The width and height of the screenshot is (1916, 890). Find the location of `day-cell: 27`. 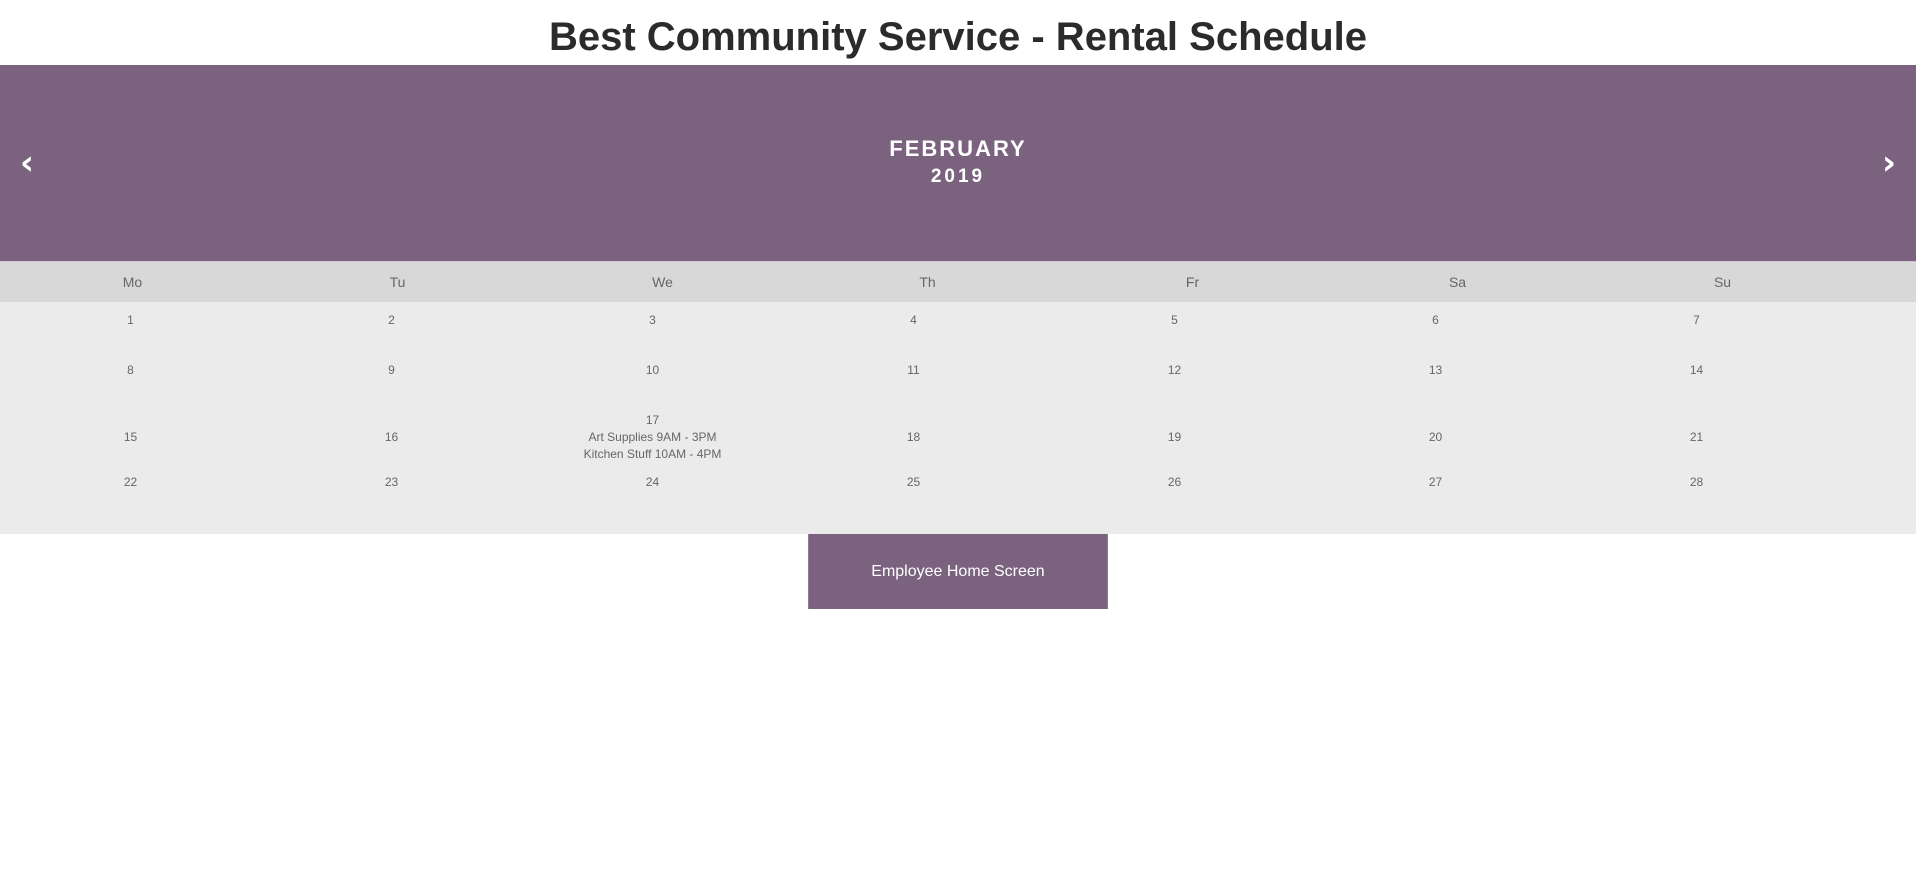

day-cell: 27 is located at coordinates (1435, 494).